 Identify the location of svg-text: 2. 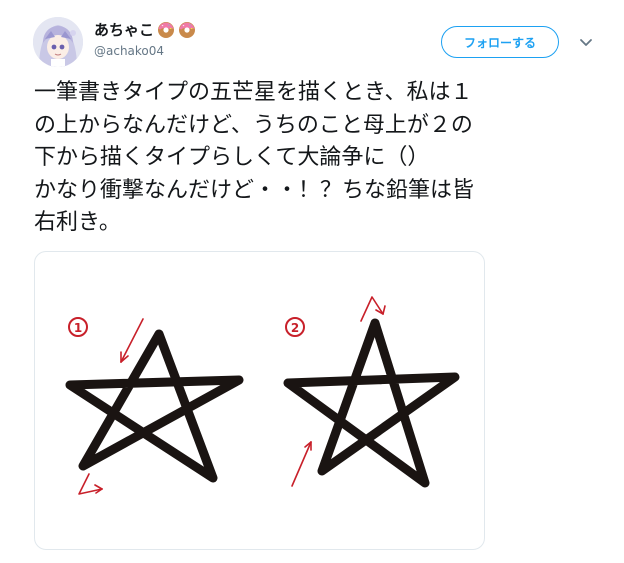
(295, 328).